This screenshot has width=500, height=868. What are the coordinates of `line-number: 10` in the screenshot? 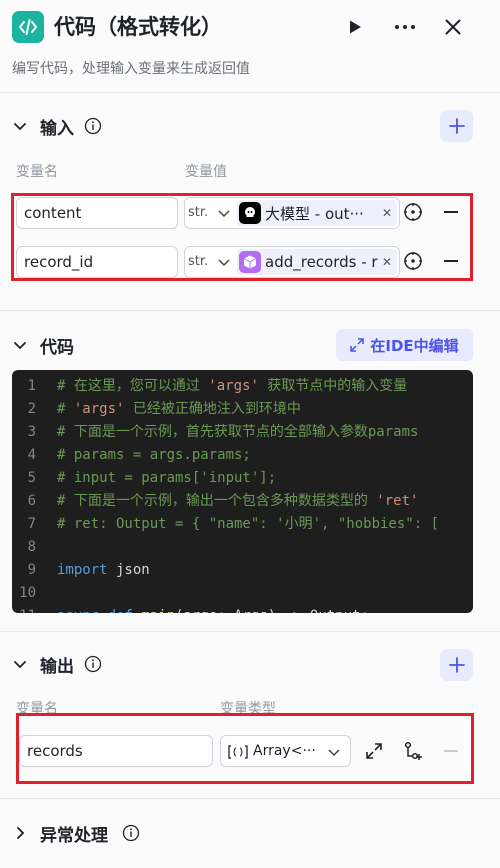 It's located at (27, 593).